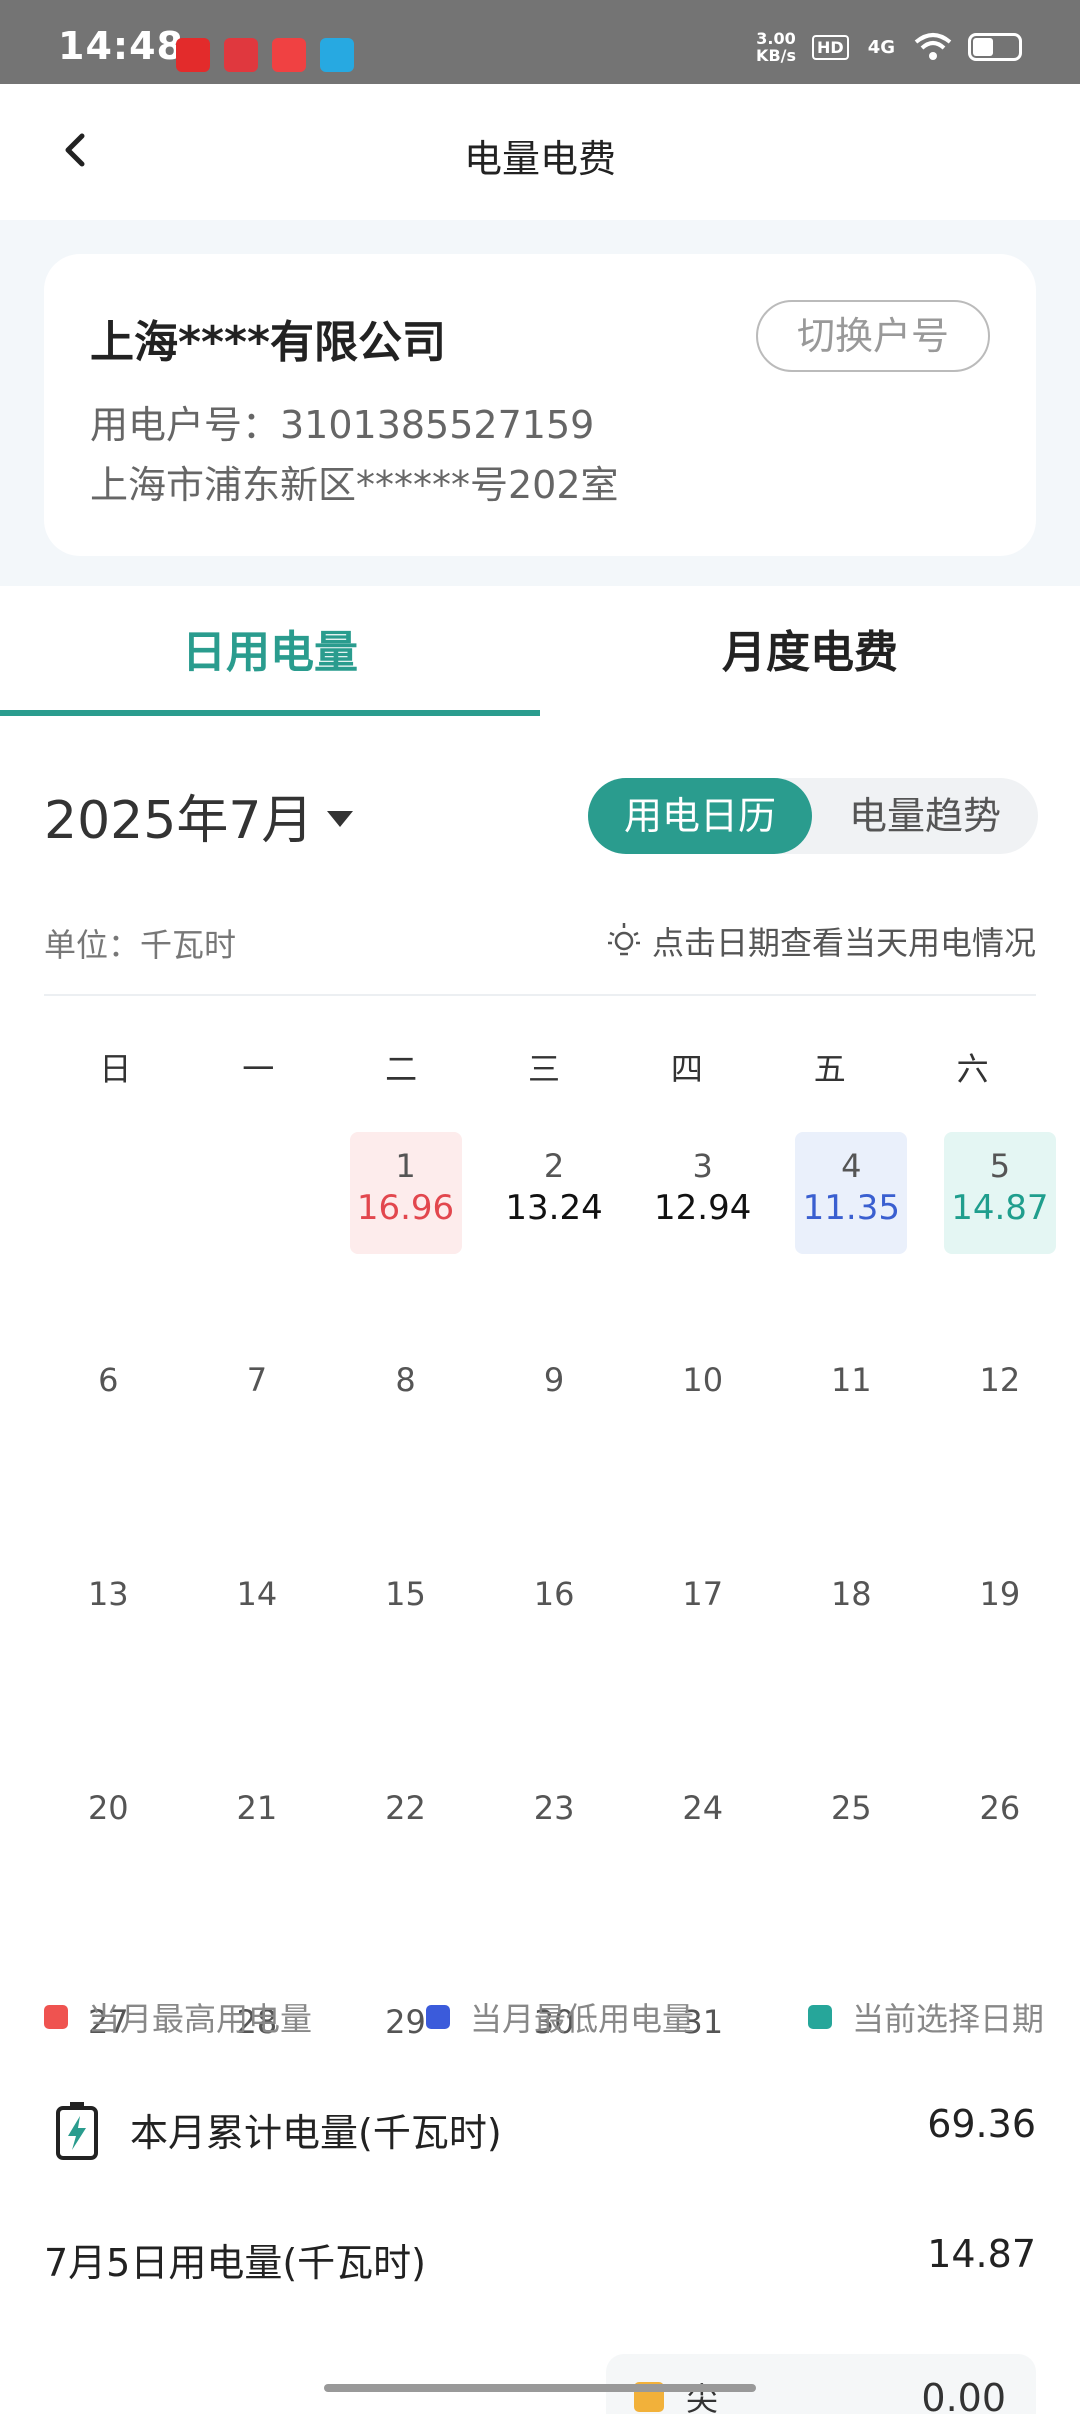 This screenshot has width=1080, height=2414. I want to click on monthly-total-row: 本月累计电量(千瓦时) 69.36, so click(540, 2134).